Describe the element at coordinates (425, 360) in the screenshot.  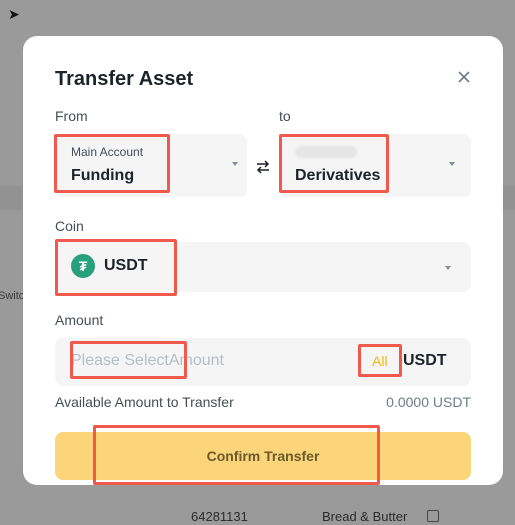
I see `amount-unit: USDT` at that location.